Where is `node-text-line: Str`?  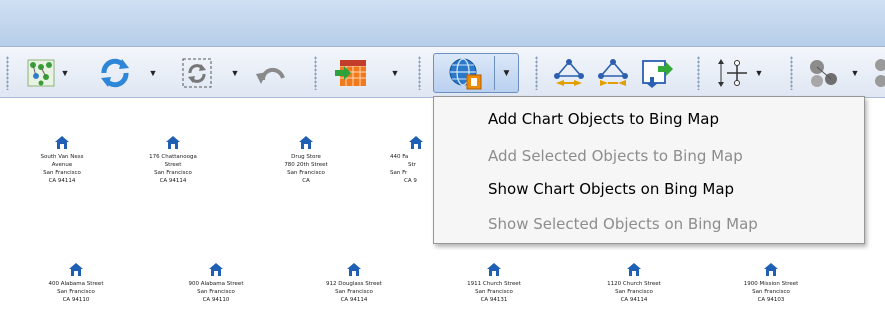
node-text-line: Str is located at coordinates (412, 165).